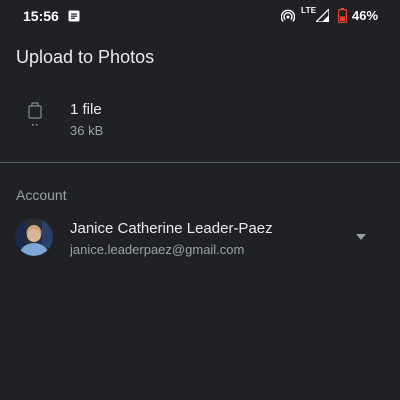 The image size is (400, 400). I want to click on battery-icon, so click(342, 15).